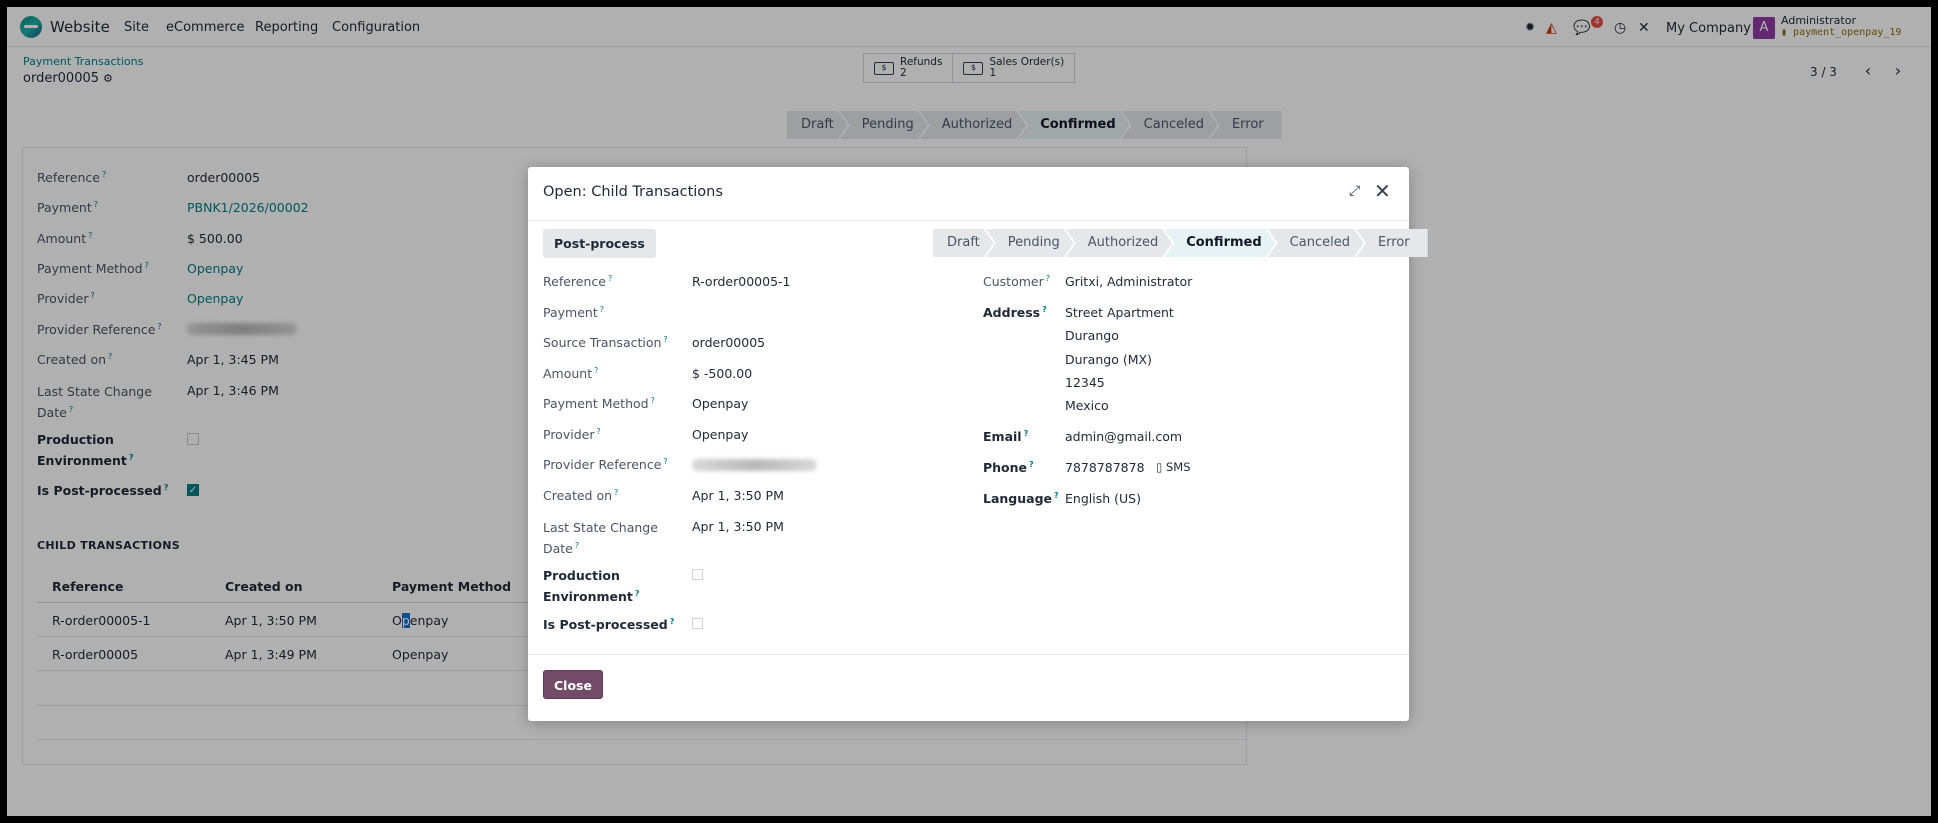  Describe the element at coordinates (754, 465) in the screenshot. I see `provider-reference-redacted` at that location.